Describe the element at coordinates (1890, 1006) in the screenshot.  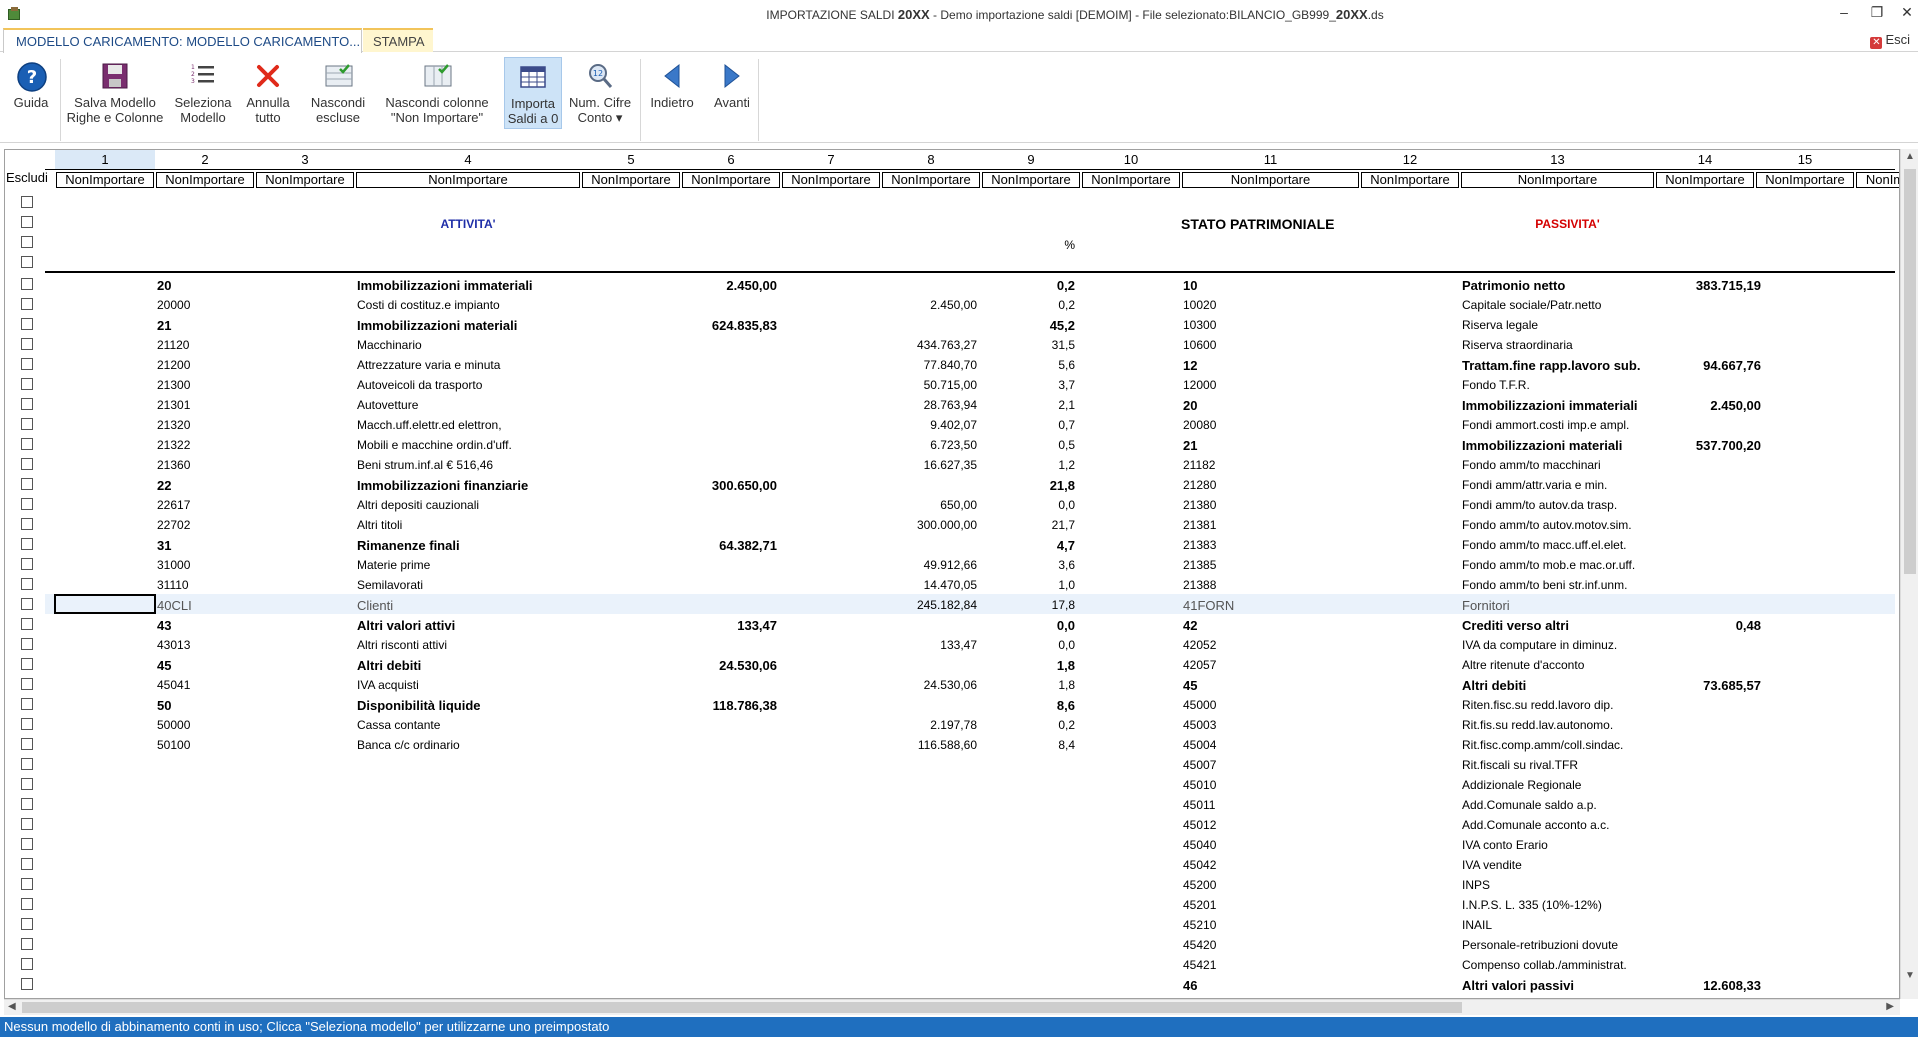
I see `scroll-right-icon: ▶` at that location.